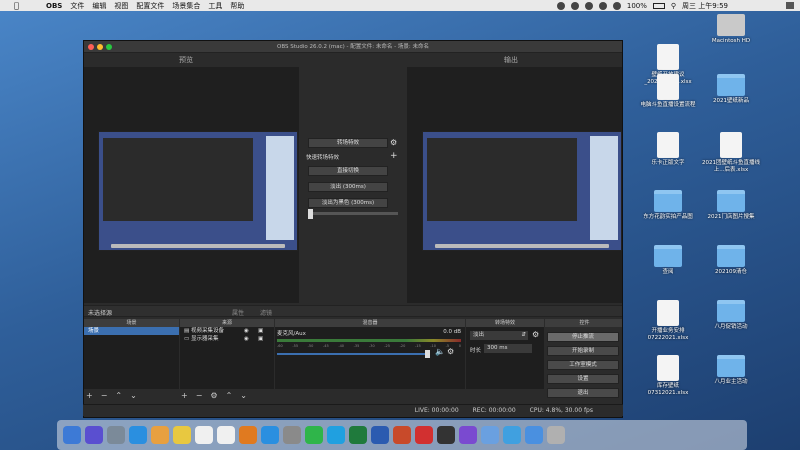 The height and width of the screenshot is (450, 800). Describe the element at coordinates (336, 435) in the screenshot. I see `dock-app-qq` at that location.